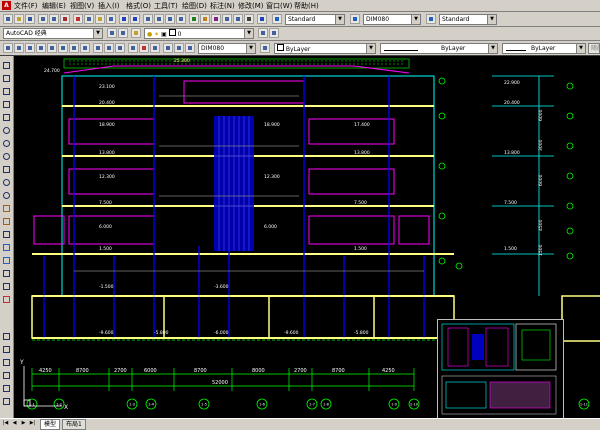 The image size is (600, 430). What do you see at coordinates (8, 48) in the screenshot?
I see `linear-dim-icon` at bounding box center [8, 48].